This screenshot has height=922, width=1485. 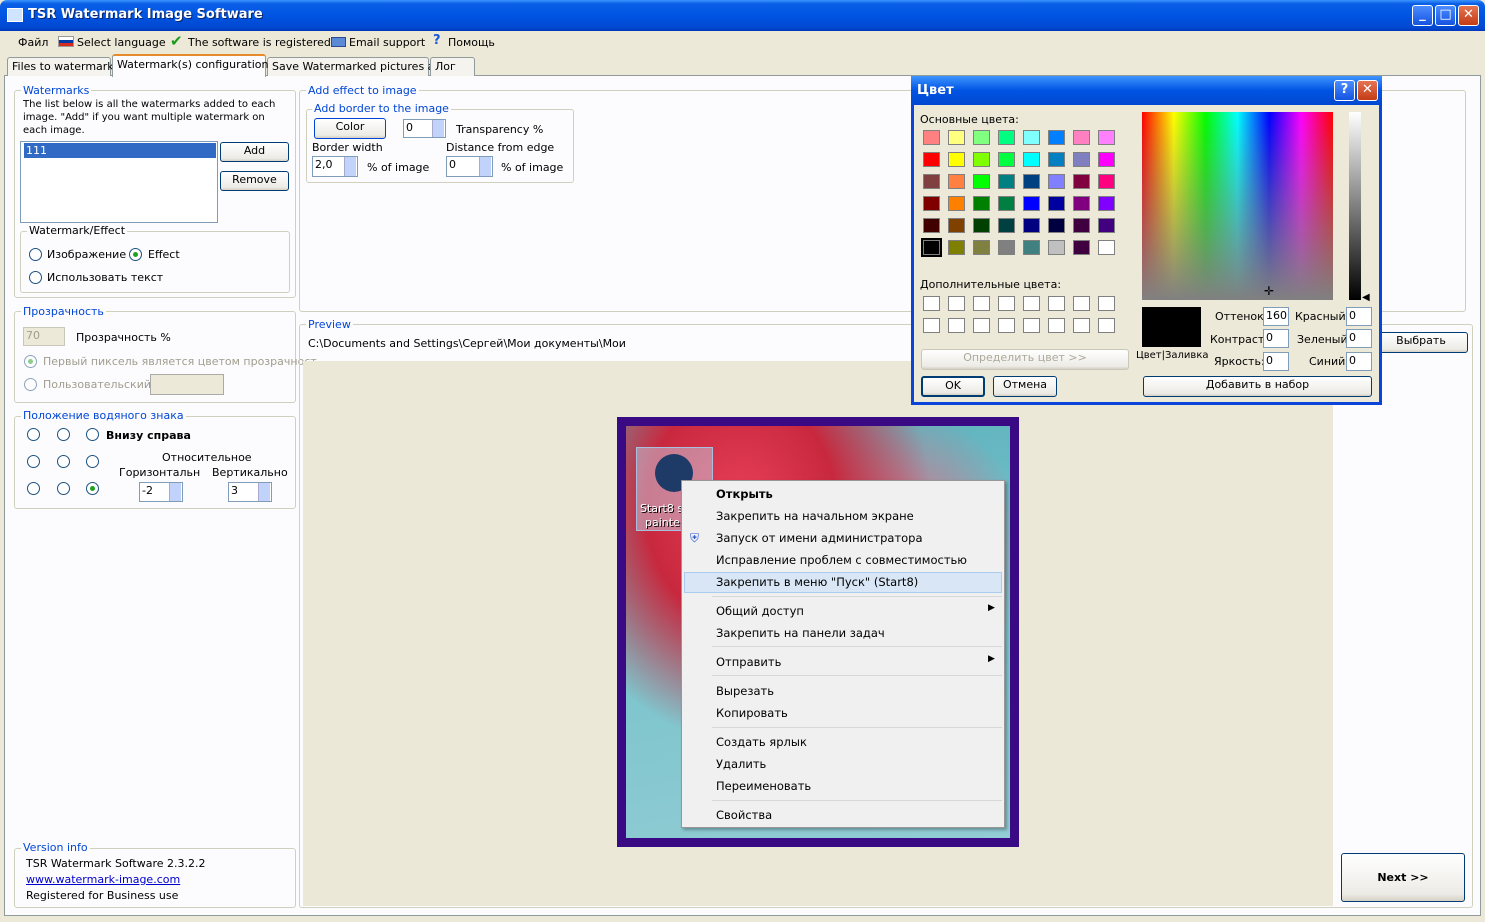 I want to click on ctx-compat: Исправление проблем с совместимостью, so click(x=841, y=560).